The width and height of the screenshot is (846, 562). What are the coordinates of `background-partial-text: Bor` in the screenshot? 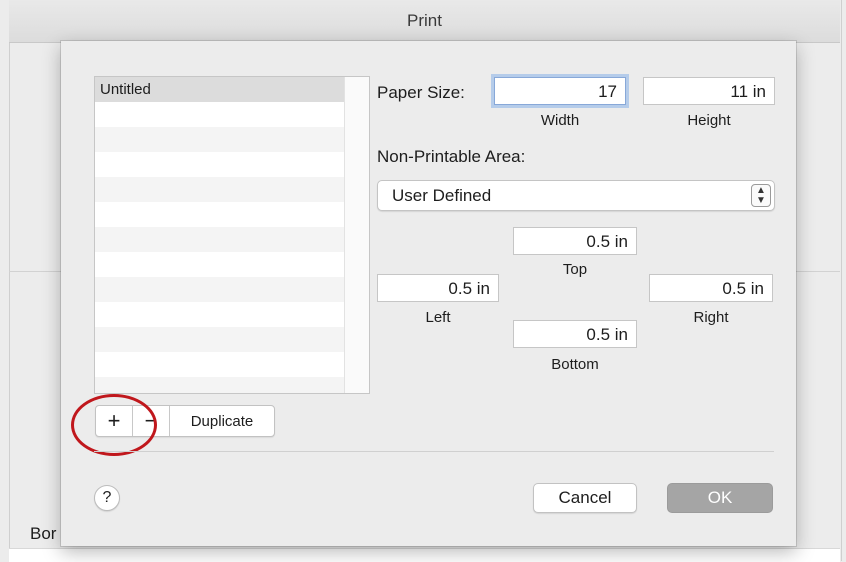 It's located at (43, 533).